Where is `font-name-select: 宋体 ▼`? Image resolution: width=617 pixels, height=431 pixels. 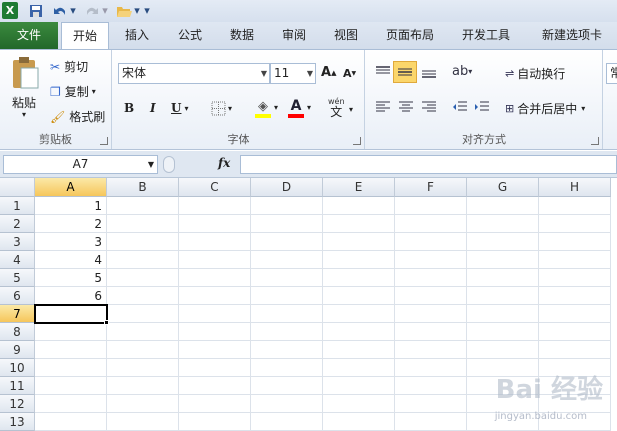 font-name-select: 宋体 ▼ is located at coordinates (194, 73).